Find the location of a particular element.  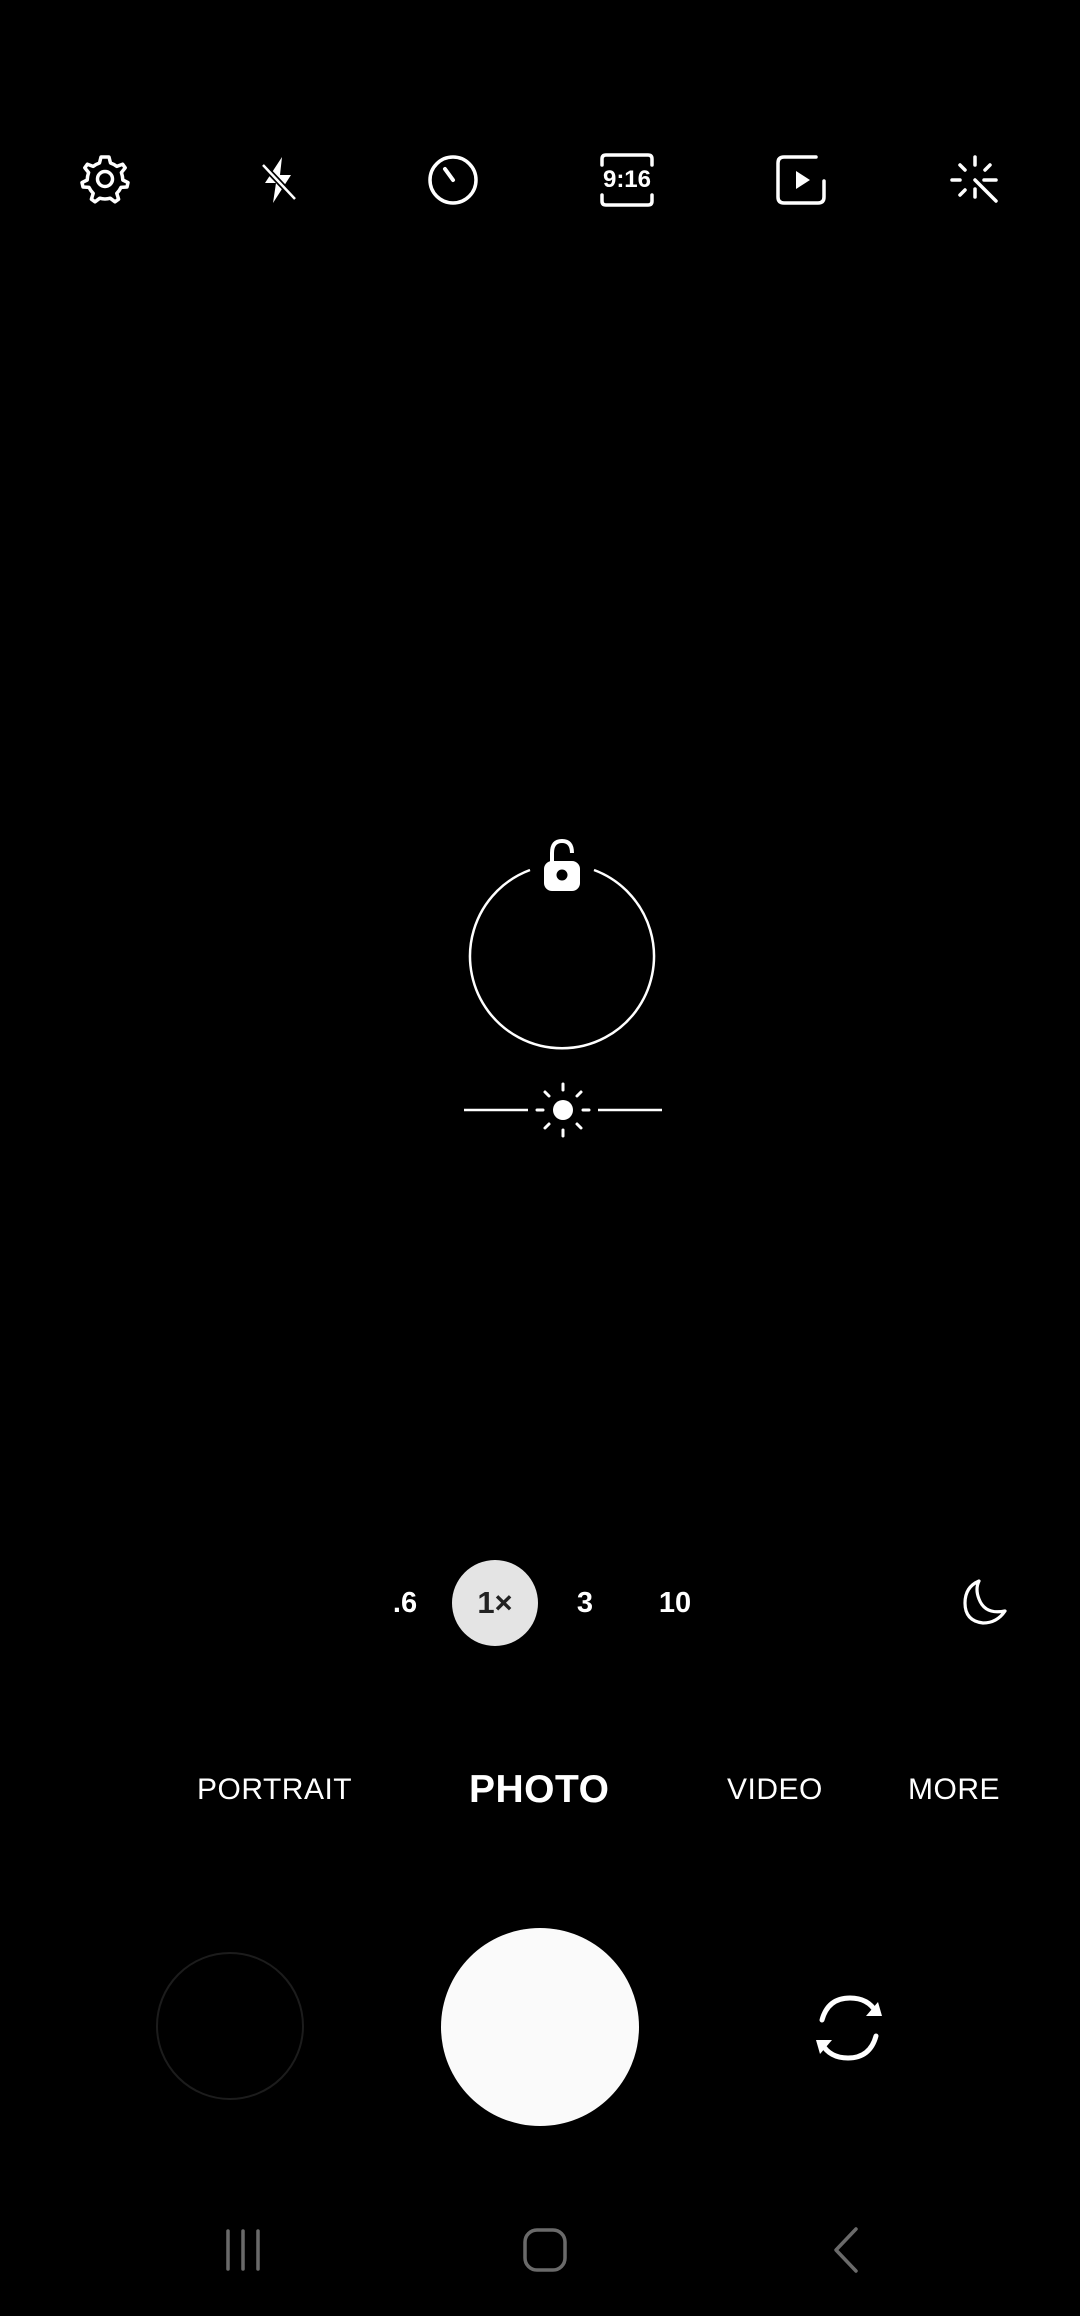

home-icon is located at coordinates (545, 2250).